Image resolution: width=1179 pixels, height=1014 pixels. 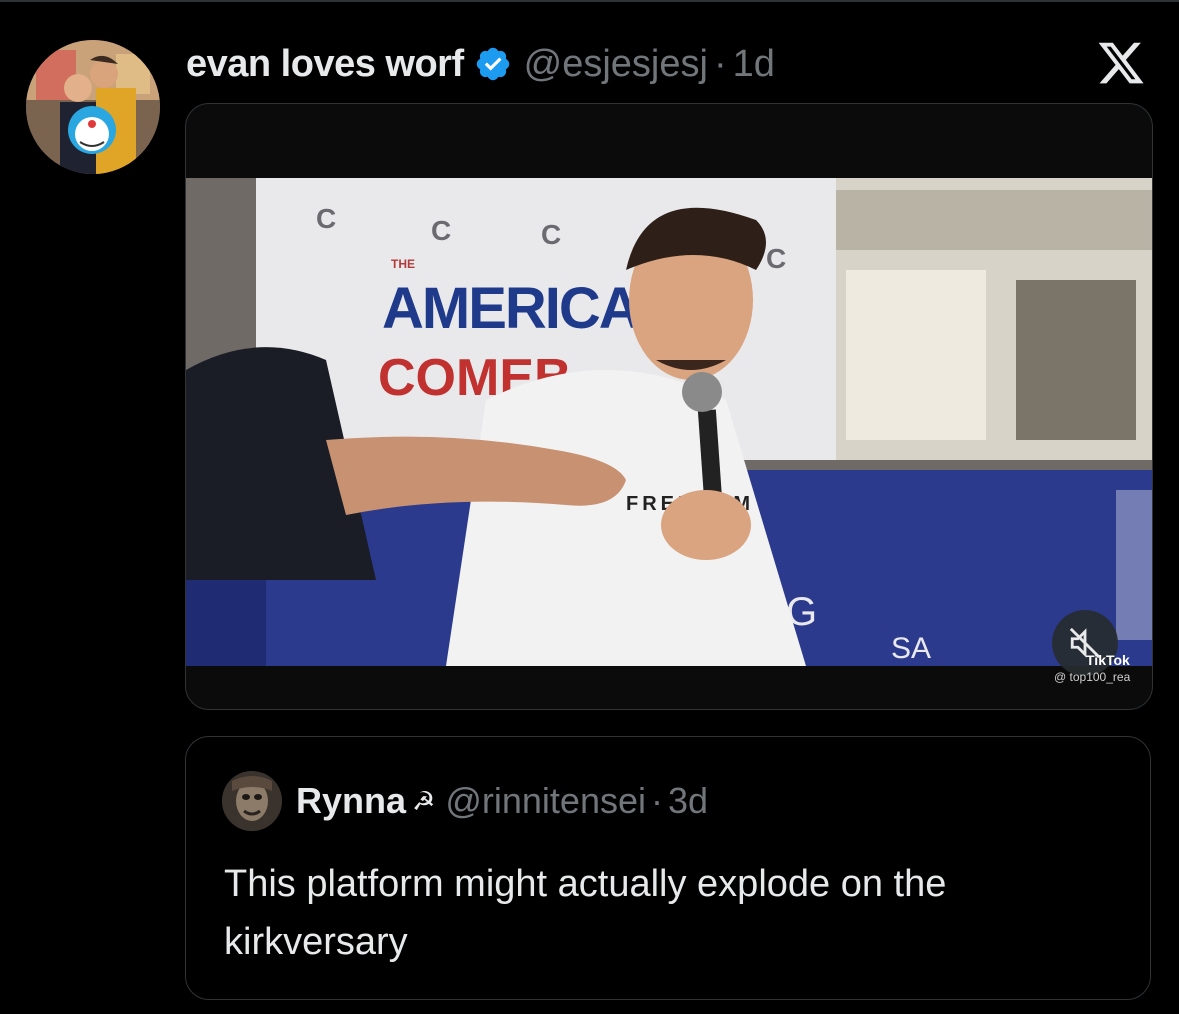 I want to click on verified-badge-icon, so click(x=493, y=64).